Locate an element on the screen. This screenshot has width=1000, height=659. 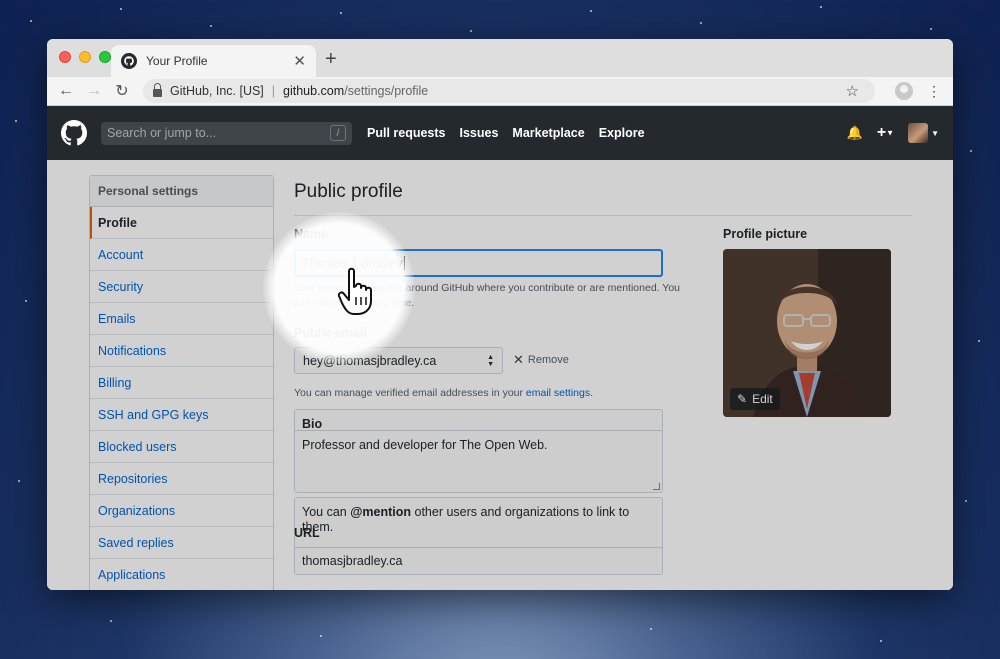
user-avatar is located at coordinates (918, 133).